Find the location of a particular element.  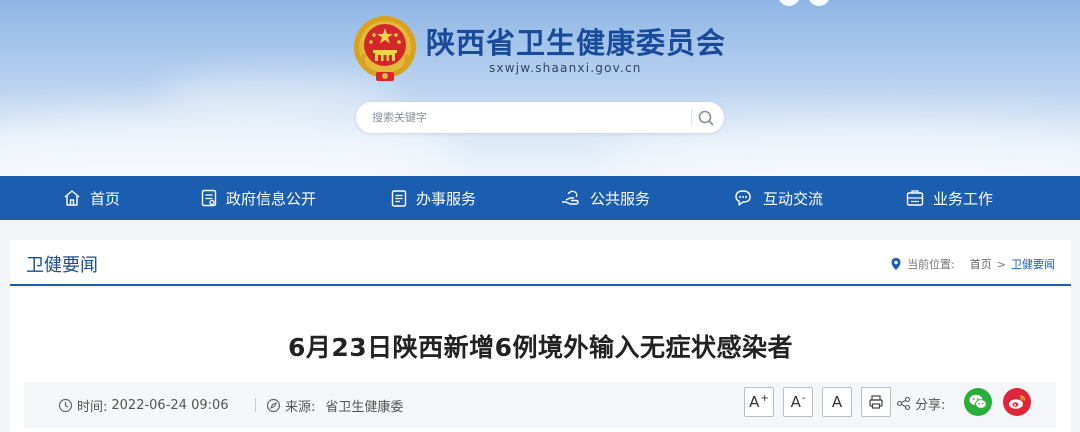

share-section: 分享: is located at coordinates (920, 403).